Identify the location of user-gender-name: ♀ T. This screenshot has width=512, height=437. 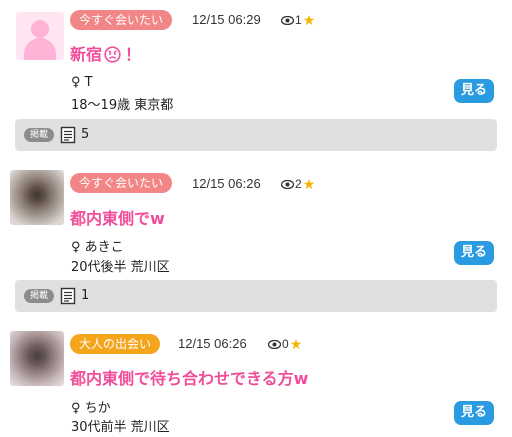
(82, 82).